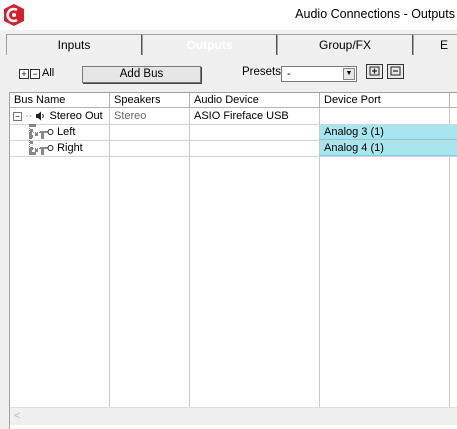  I want to click on scroll-left-icon: <, so click(17, 416).